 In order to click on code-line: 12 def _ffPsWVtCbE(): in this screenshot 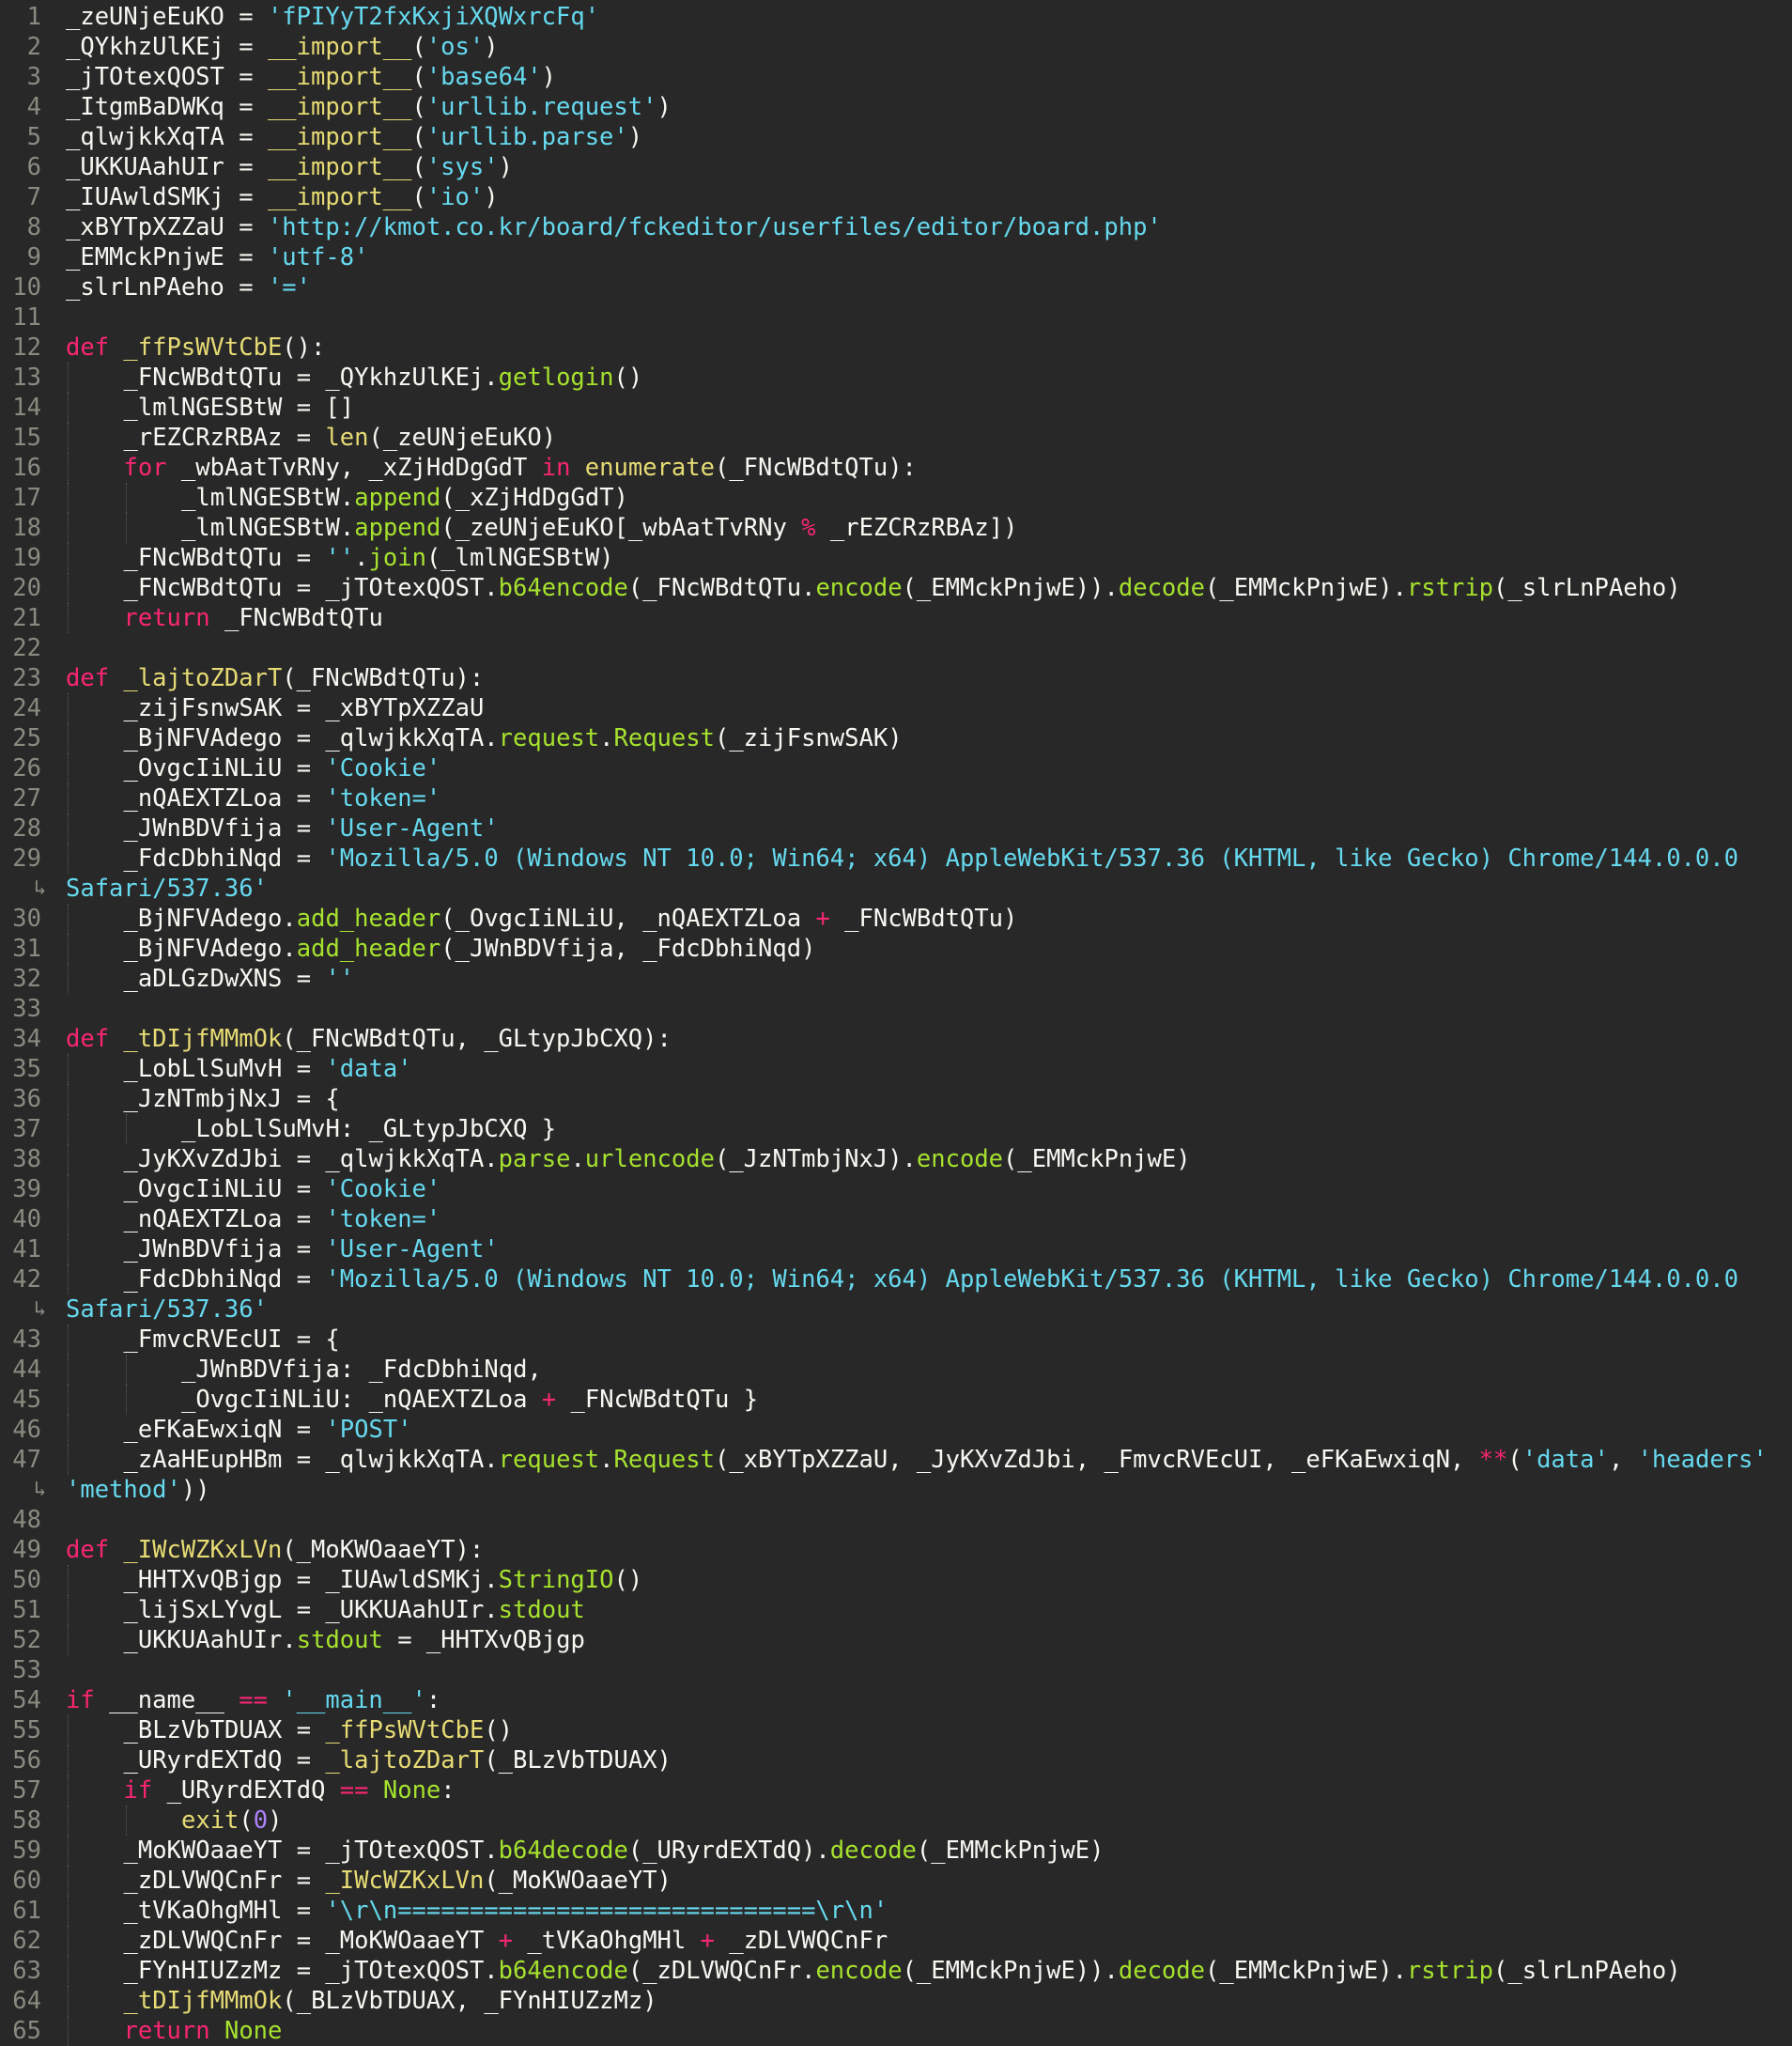, I will do `click(896, 348)`.